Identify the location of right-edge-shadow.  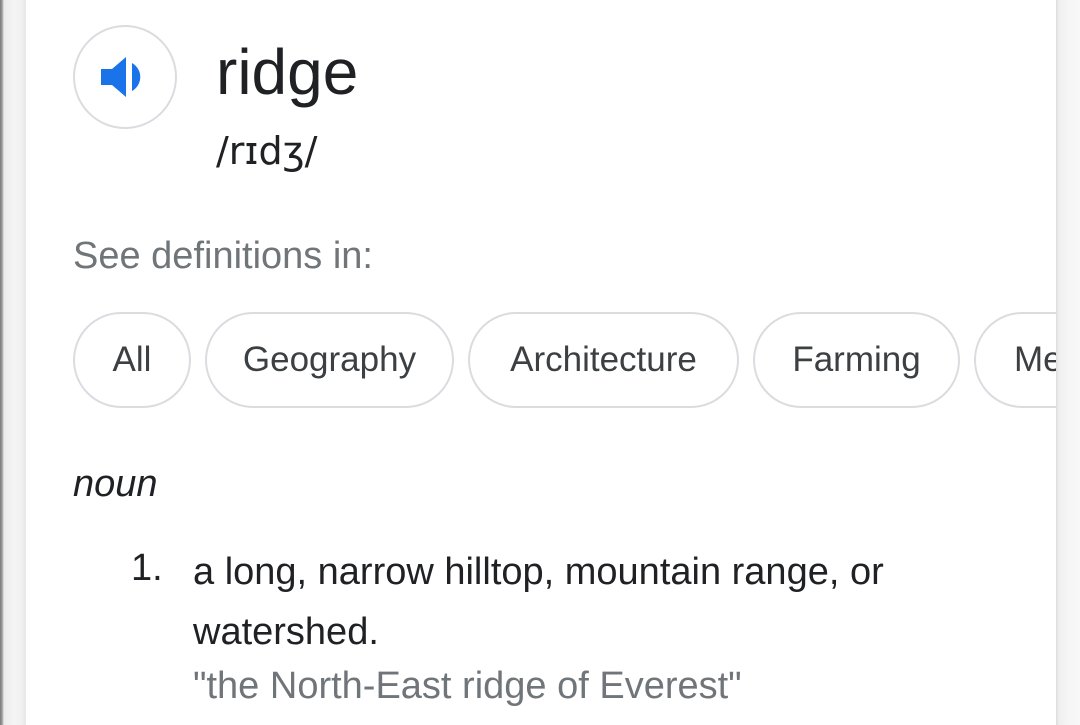
(1068, 362).